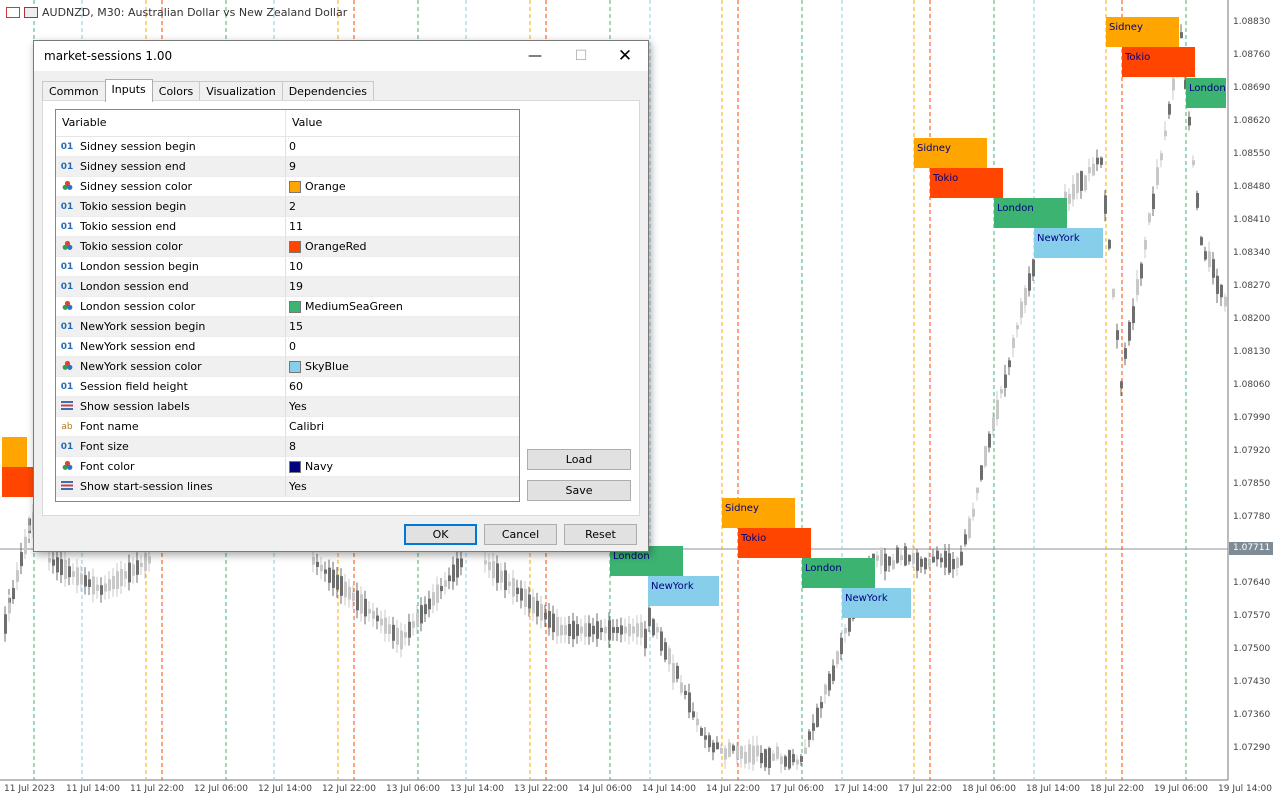  Describe the element at coordinates (128, 90) in the screenshot. I see `tab-inputs: Inputs` at that location.